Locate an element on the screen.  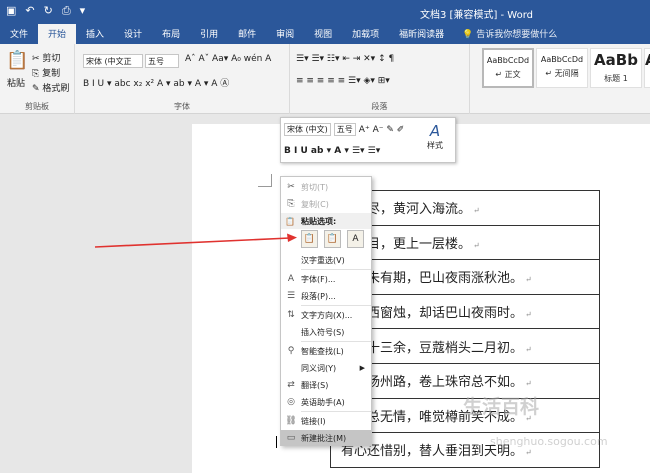
annotation-arrow-line is located at coordinates (192, 242).